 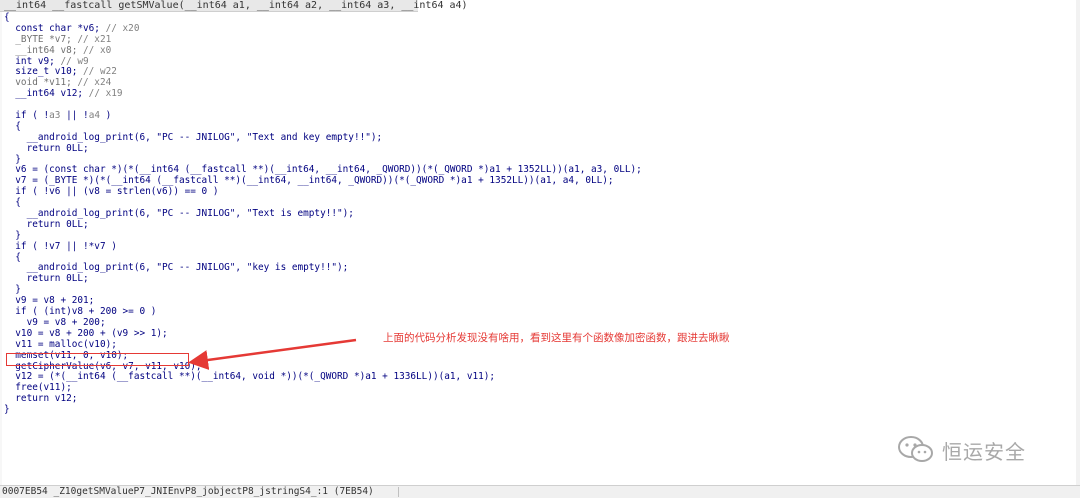 What do you see at coordinates (27, 116) in the screenshot?
I see `code-token: if ( !` at bounding box center [27, 116].